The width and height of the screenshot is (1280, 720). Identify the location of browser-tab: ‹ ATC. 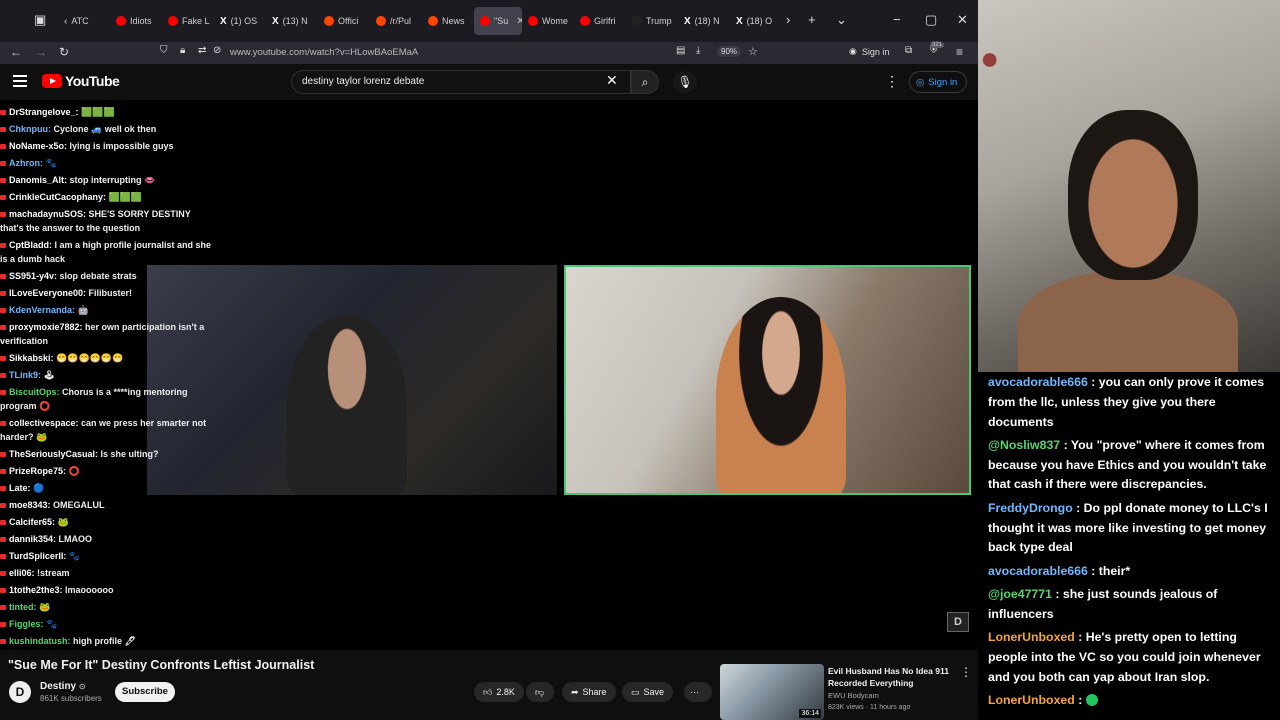
(84, 21).